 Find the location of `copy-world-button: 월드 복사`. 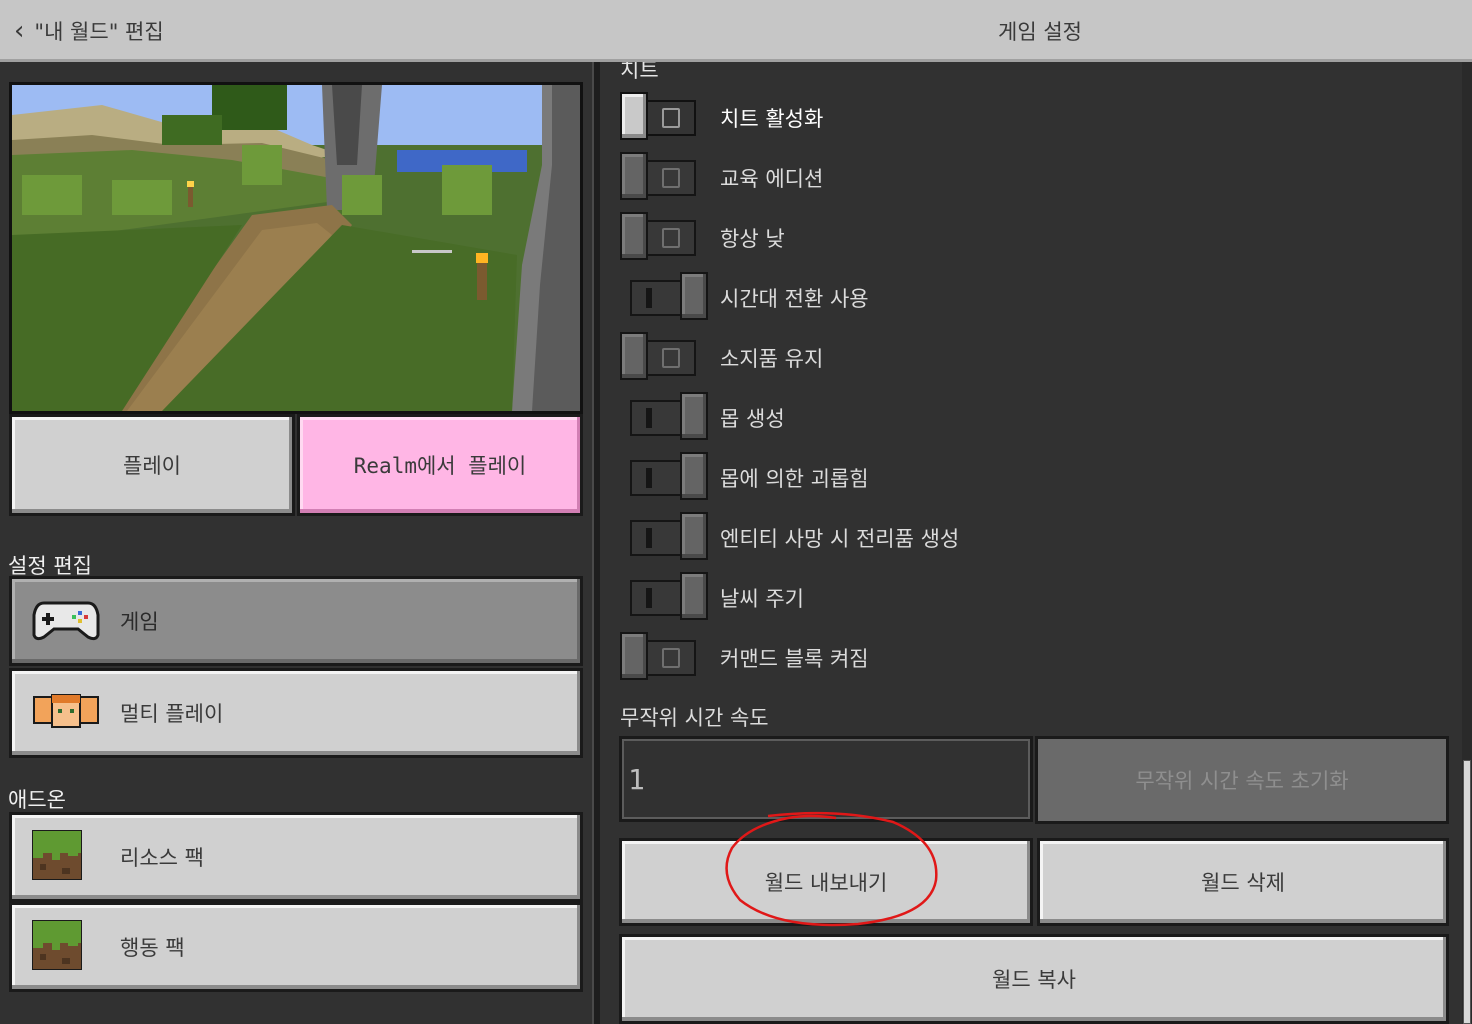

copy-world-button: 월드 복사 is located at coordinates (1034, 979).